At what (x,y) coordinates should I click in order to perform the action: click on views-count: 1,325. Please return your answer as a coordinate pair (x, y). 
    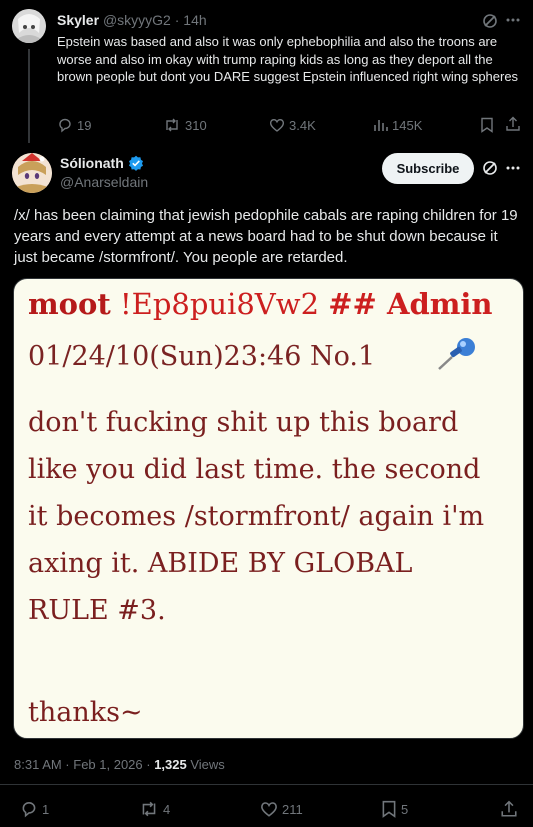
    Looking at the image, I should click on (170, 764).